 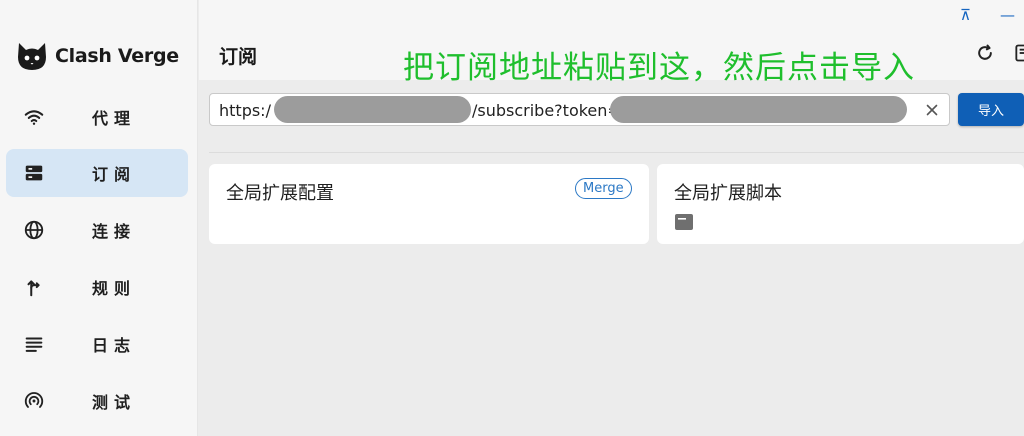 I want to click on fork-arrow-icon, so click(x=34, y=287).